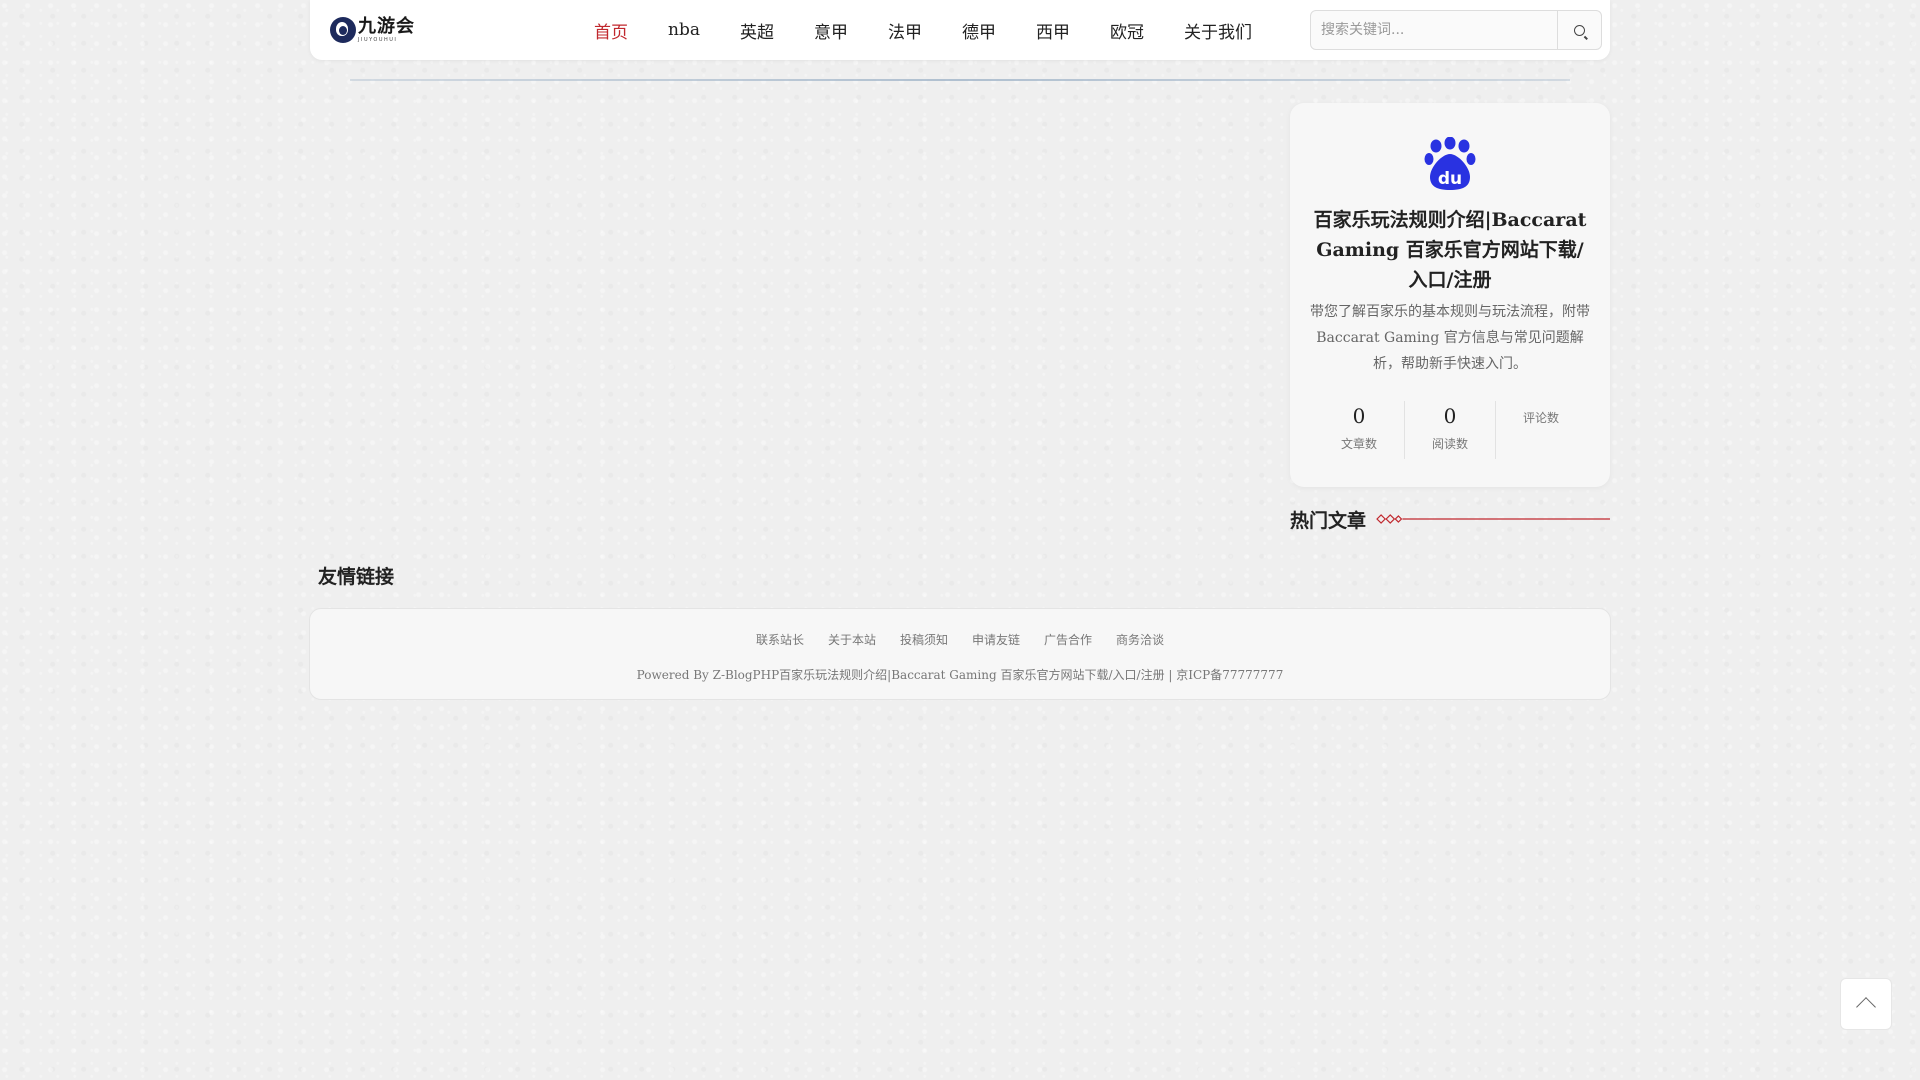 This screenshot has height=1080, width=1920. What do you see at coordinates (1450, 416) in the screenshot?
I see `stat-views-value: 0` at bounding box center [1450, 416].